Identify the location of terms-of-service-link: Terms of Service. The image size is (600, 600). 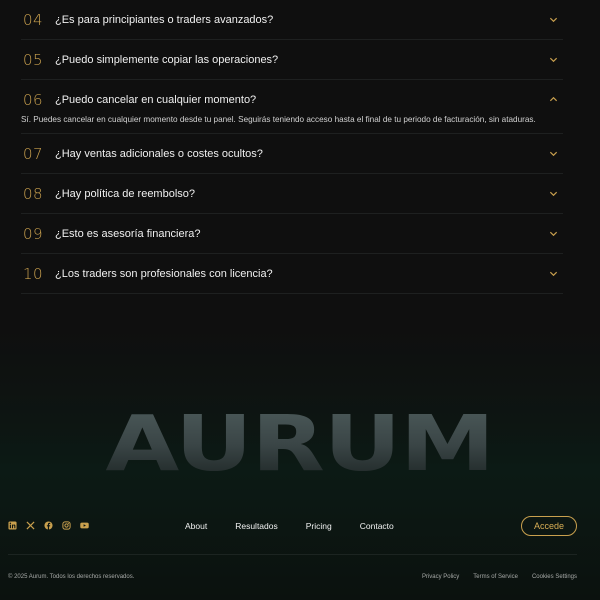
(495, 577).